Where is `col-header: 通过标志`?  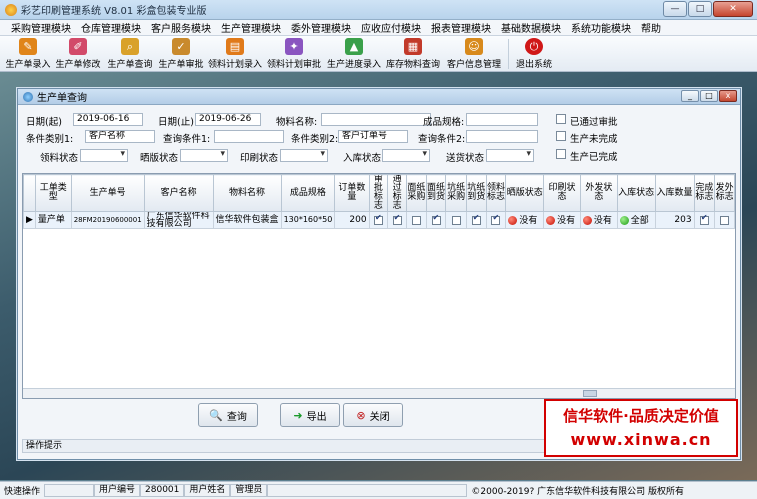 col-header: 通过标志 is located at coordinates (397, 193).